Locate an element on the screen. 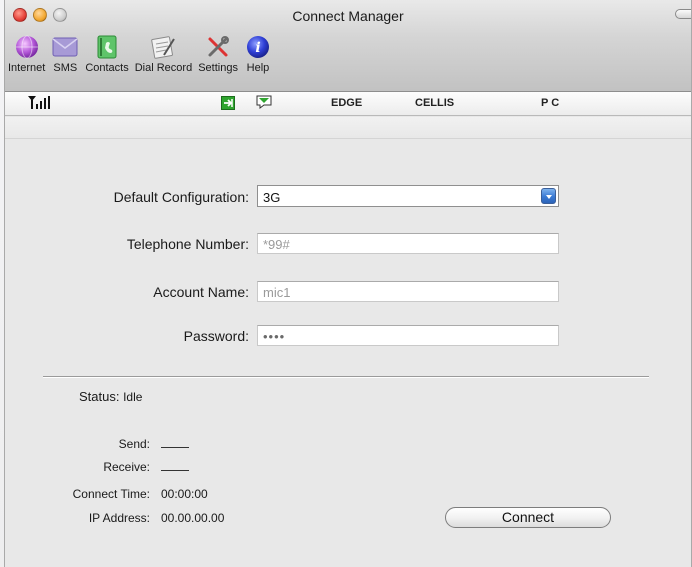  connect-time-label: Connect Time: is located at coordinates (111, 494).